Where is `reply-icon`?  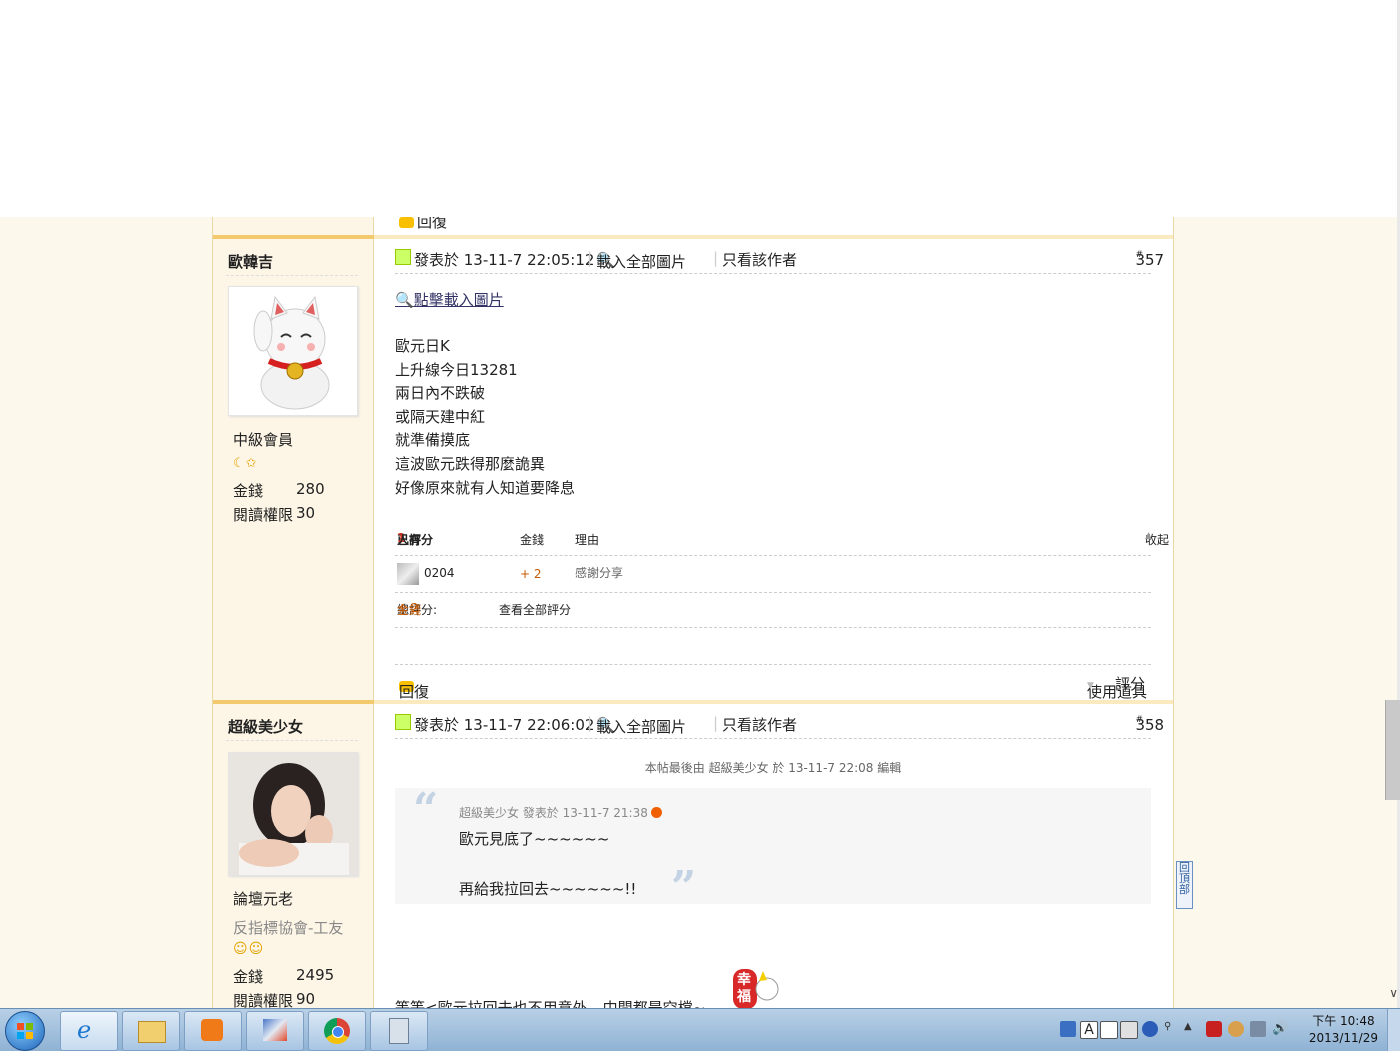 reply-icon is located at coordinates (406, 222).